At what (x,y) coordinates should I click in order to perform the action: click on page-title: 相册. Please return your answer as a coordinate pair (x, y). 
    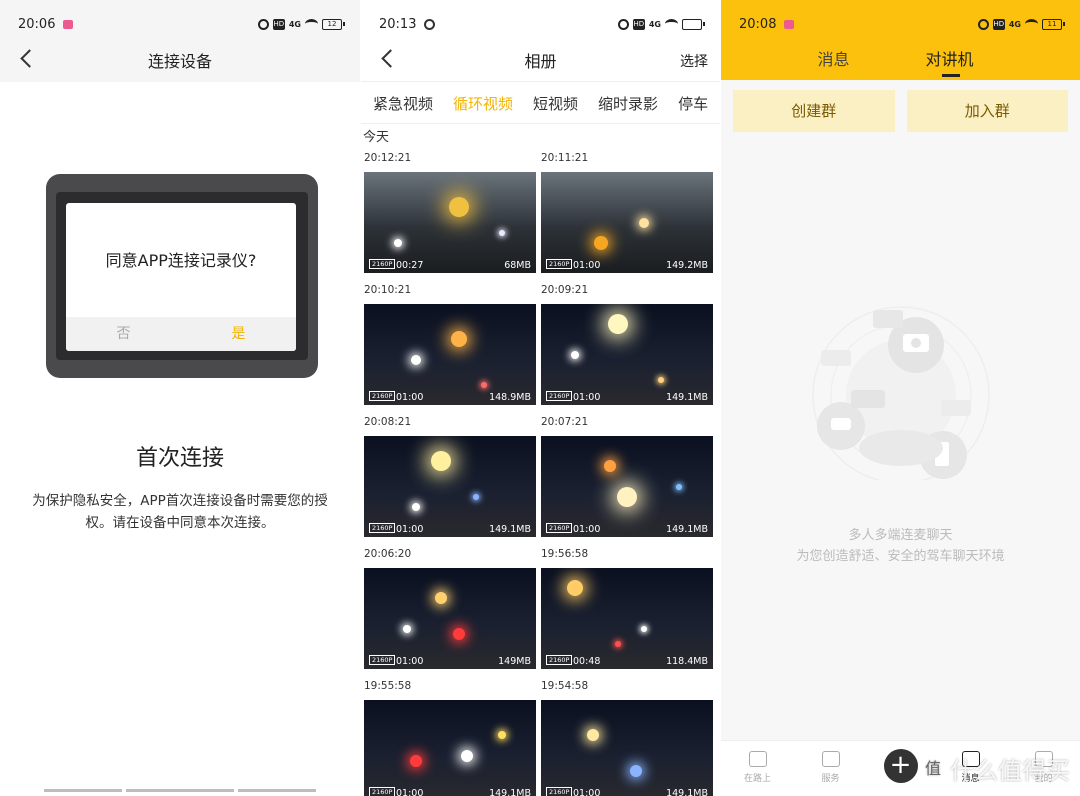
    Looking at the image, I should click on (540, 61).